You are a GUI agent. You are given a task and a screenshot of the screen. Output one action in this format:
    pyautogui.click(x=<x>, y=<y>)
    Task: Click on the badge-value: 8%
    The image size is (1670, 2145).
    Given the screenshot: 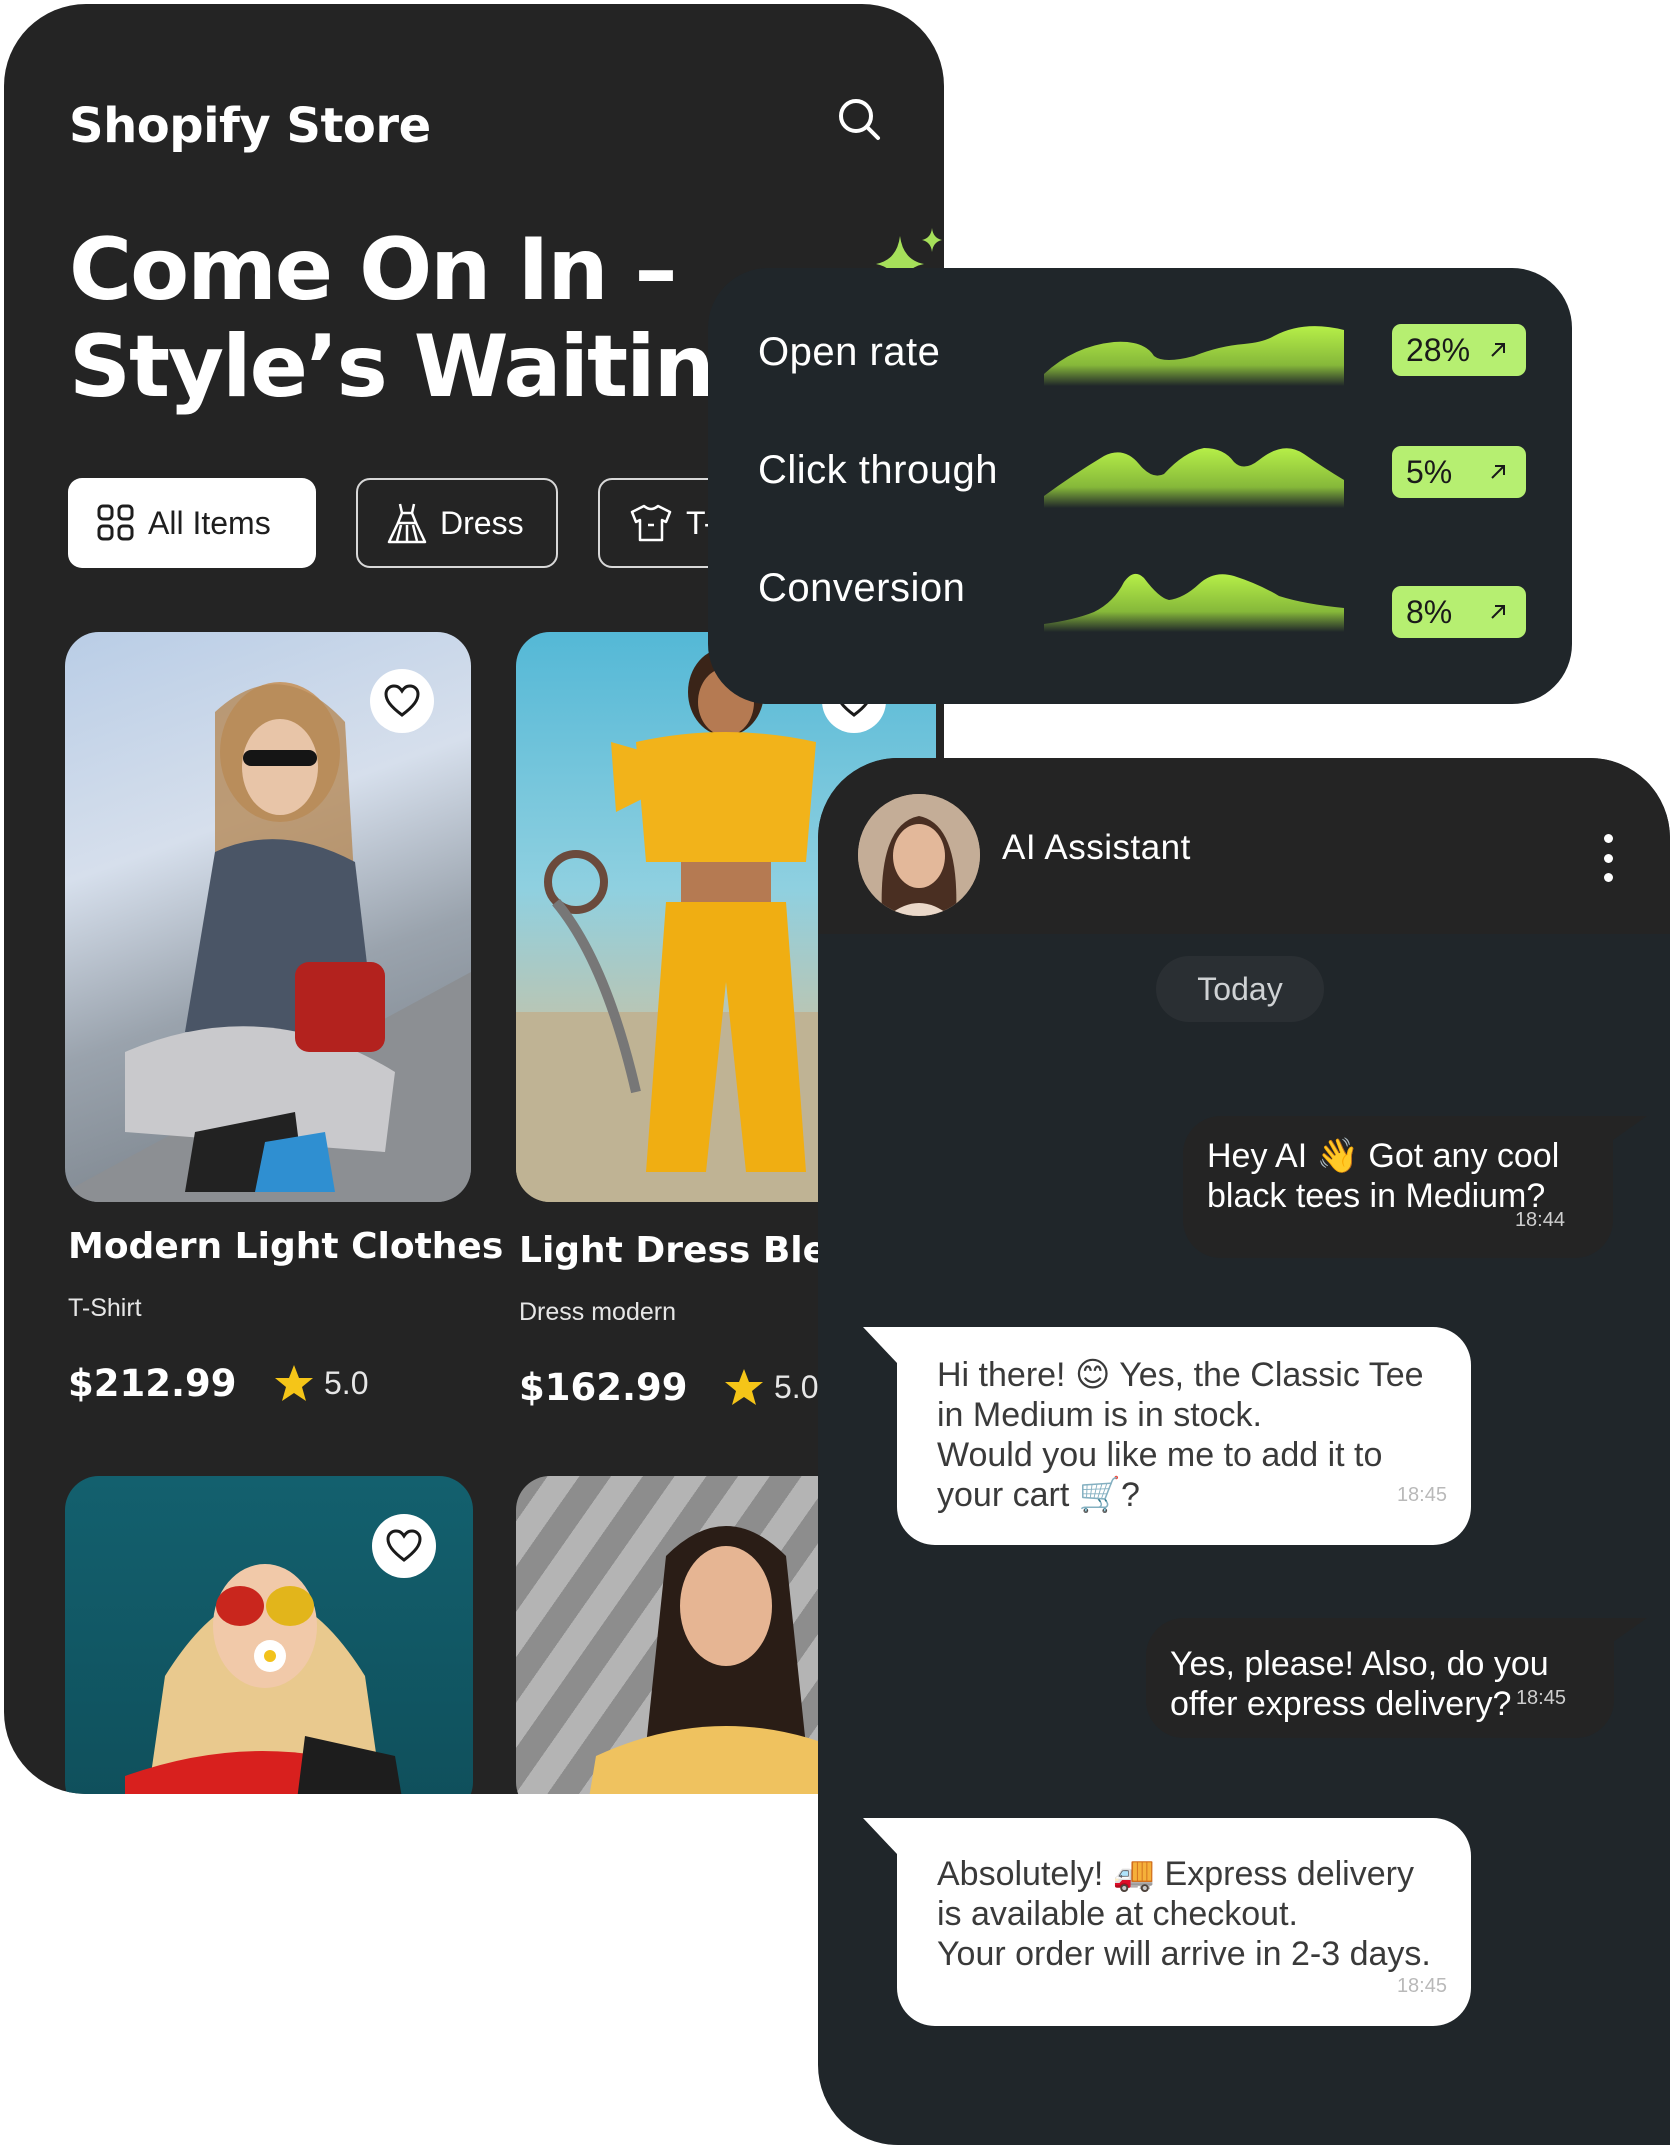 What is the action you would take?
    pyautogui.click(x=1429, y=611)
    